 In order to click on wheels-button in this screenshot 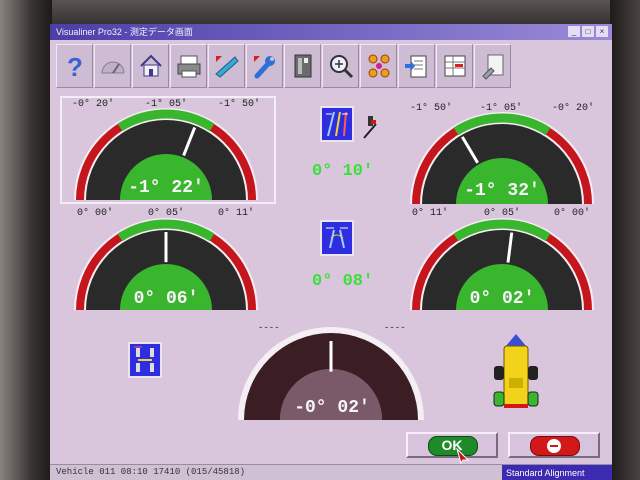, I will do `click(378, 66)`.